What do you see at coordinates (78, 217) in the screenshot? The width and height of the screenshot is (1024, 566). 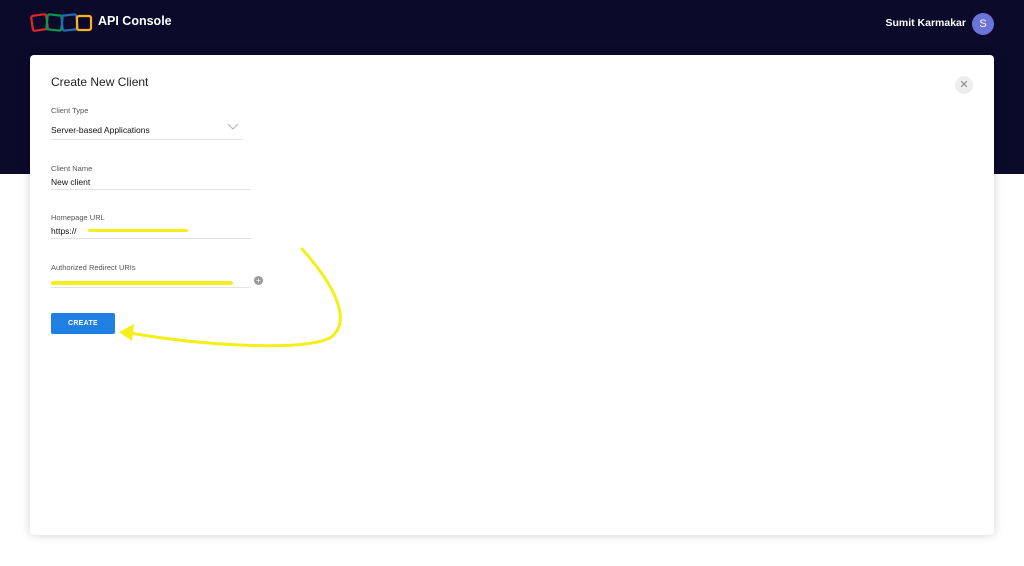 I see `homepage-url-label: Homepage URL` at bounding box center [78, 217].